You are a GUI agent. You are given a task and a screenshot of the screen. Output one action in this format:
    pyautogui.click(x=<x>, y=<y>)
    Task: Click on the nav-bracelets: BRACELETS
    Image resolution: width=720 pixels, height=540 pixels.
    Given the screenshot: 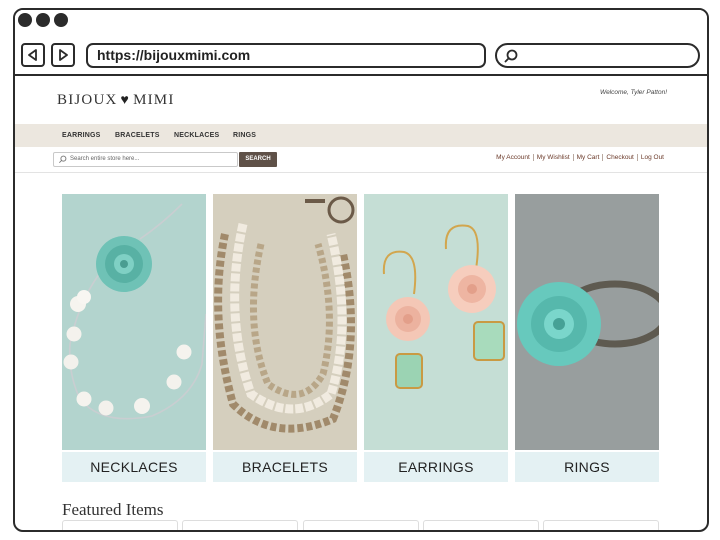 What is the action you would take?
    pyautogui.click(x=137, y=135)
    